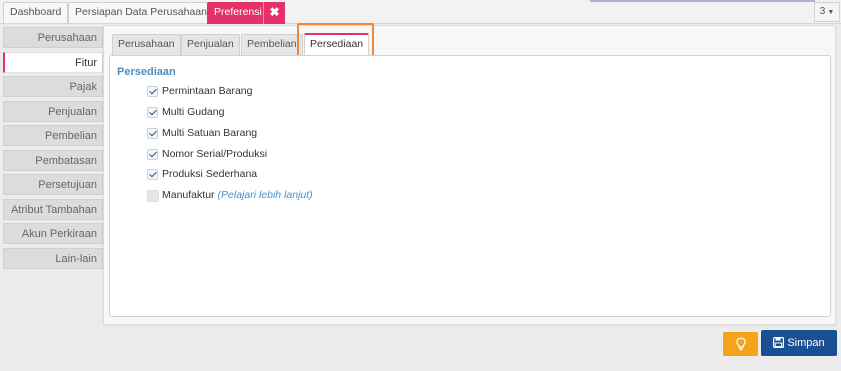  I want to click on tips-button, so click(740, 344).